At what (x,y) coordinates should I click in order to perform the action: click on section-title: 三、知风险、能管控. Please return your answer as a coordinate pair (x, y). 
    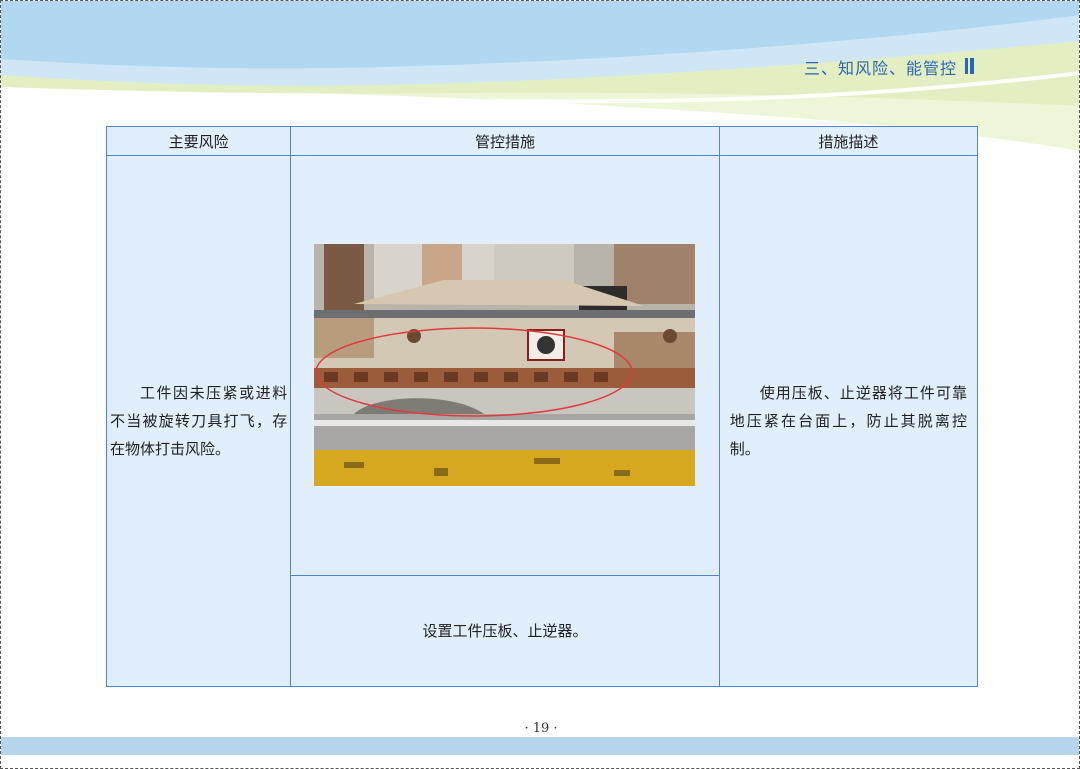
    Looking at the image, I should click on (880, 68).